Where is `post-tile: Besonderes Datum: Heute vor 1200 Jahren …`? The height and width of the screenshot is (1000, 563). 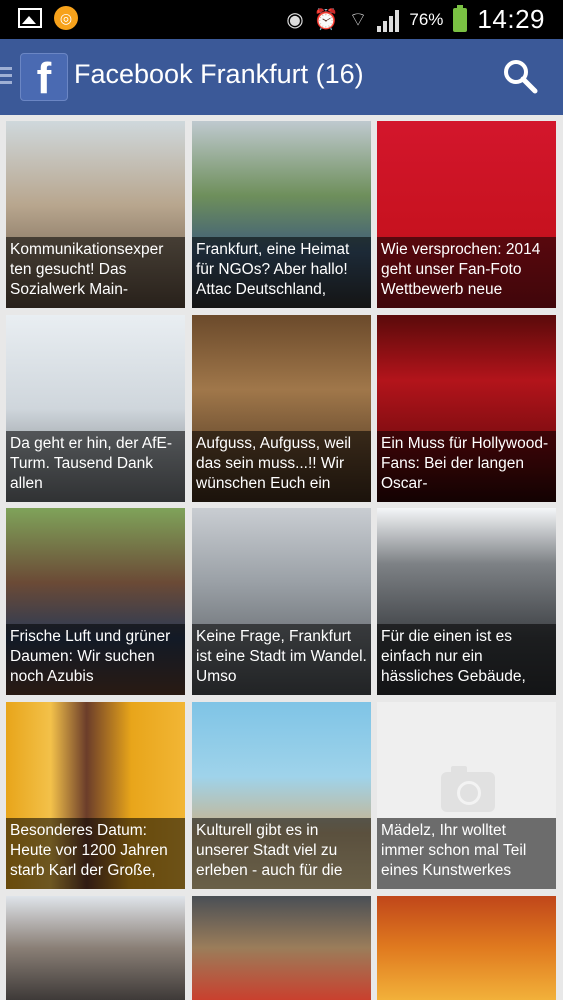 post-tile: Besonderes Datum: Heute vor 1200 Jahren … is located at coordinates (95, 795).